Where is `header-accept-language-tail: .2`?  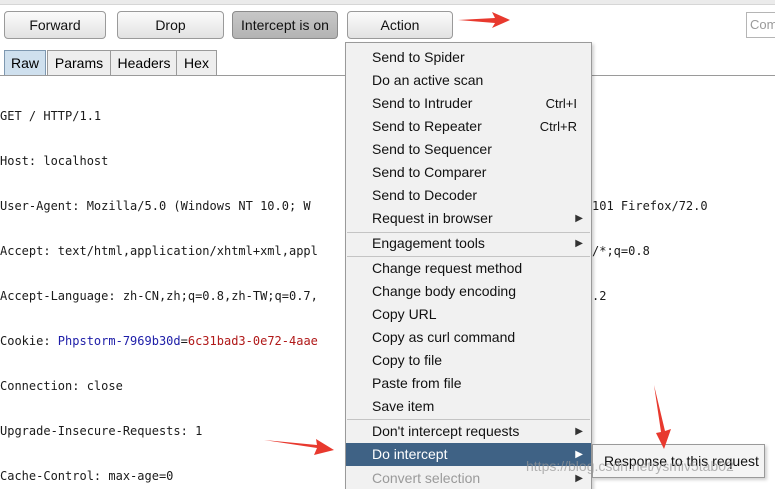 header-accept-language-tail: .2 is located at coordinates (599, 296).